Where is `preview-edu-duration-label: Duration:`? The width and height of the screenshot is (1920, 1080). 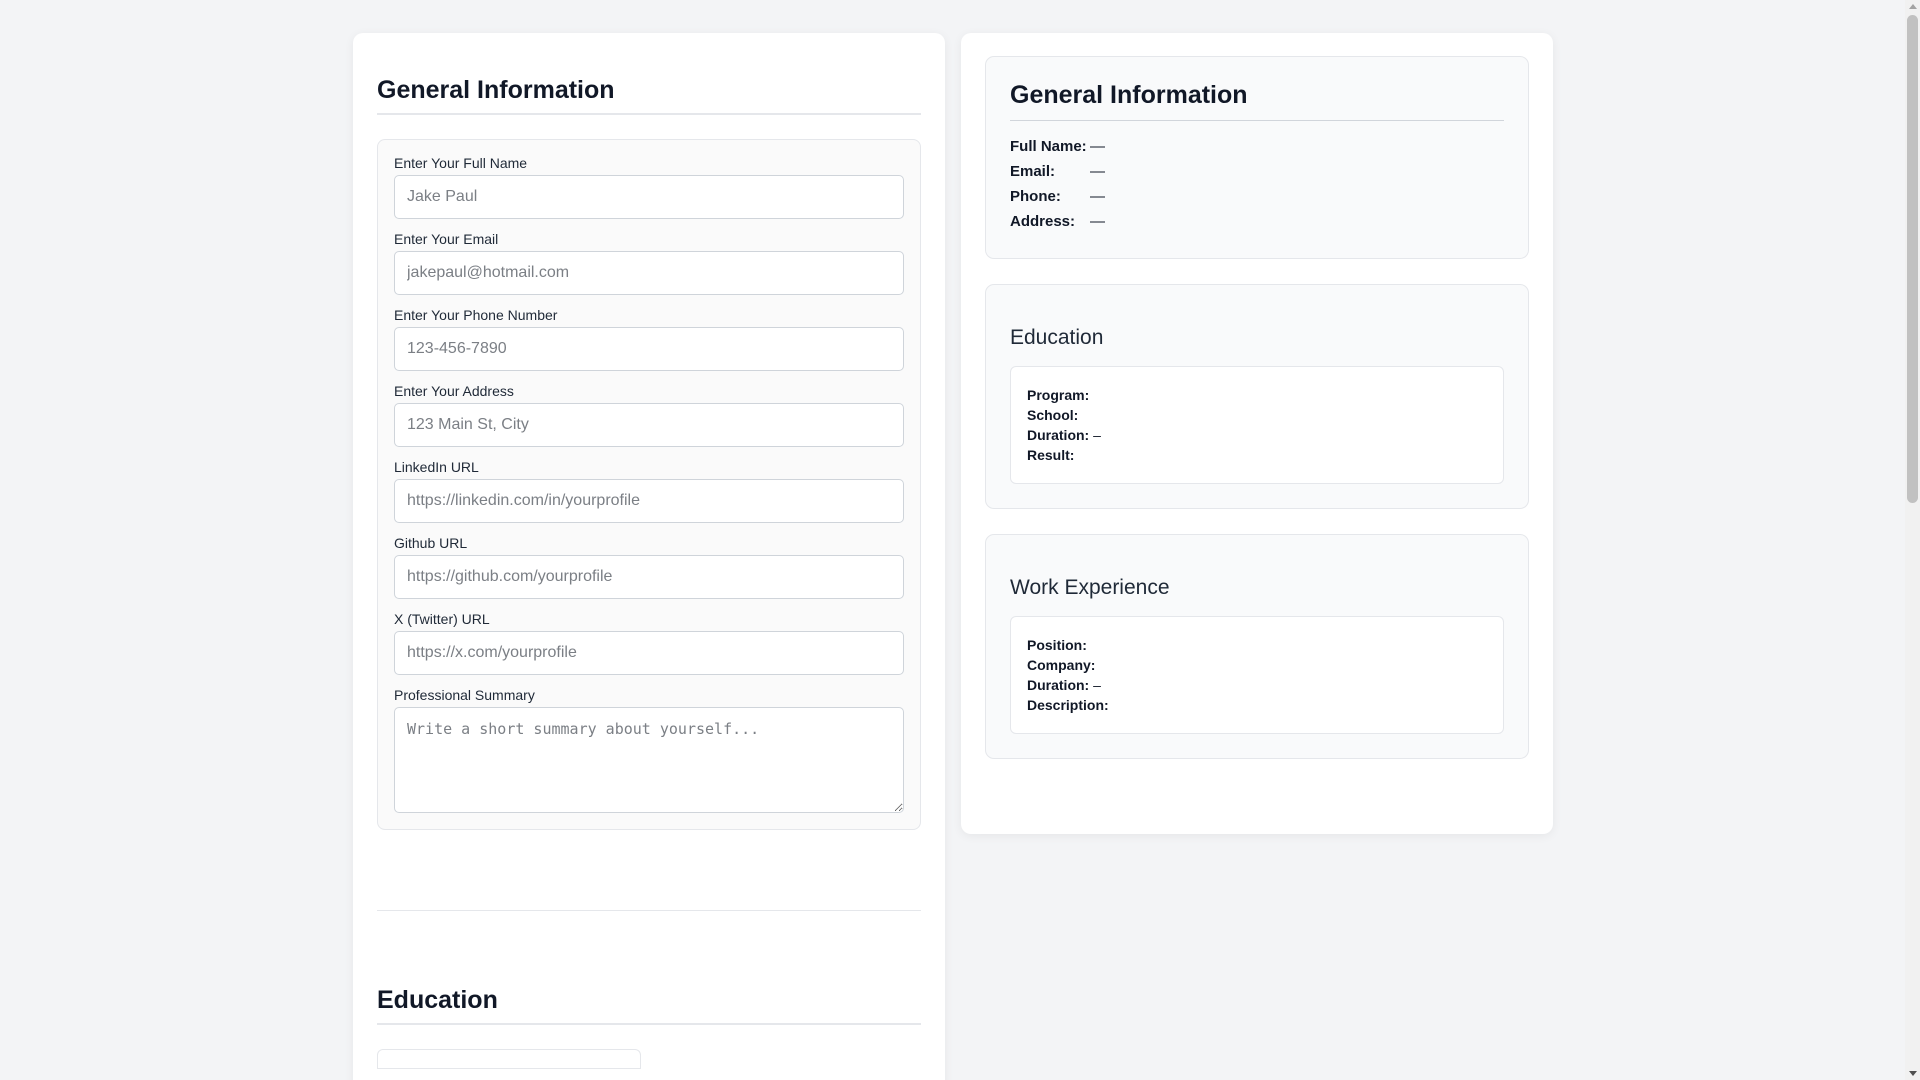
preview-edu-duration-label: Duration: is located at coordinates (1058, 435).